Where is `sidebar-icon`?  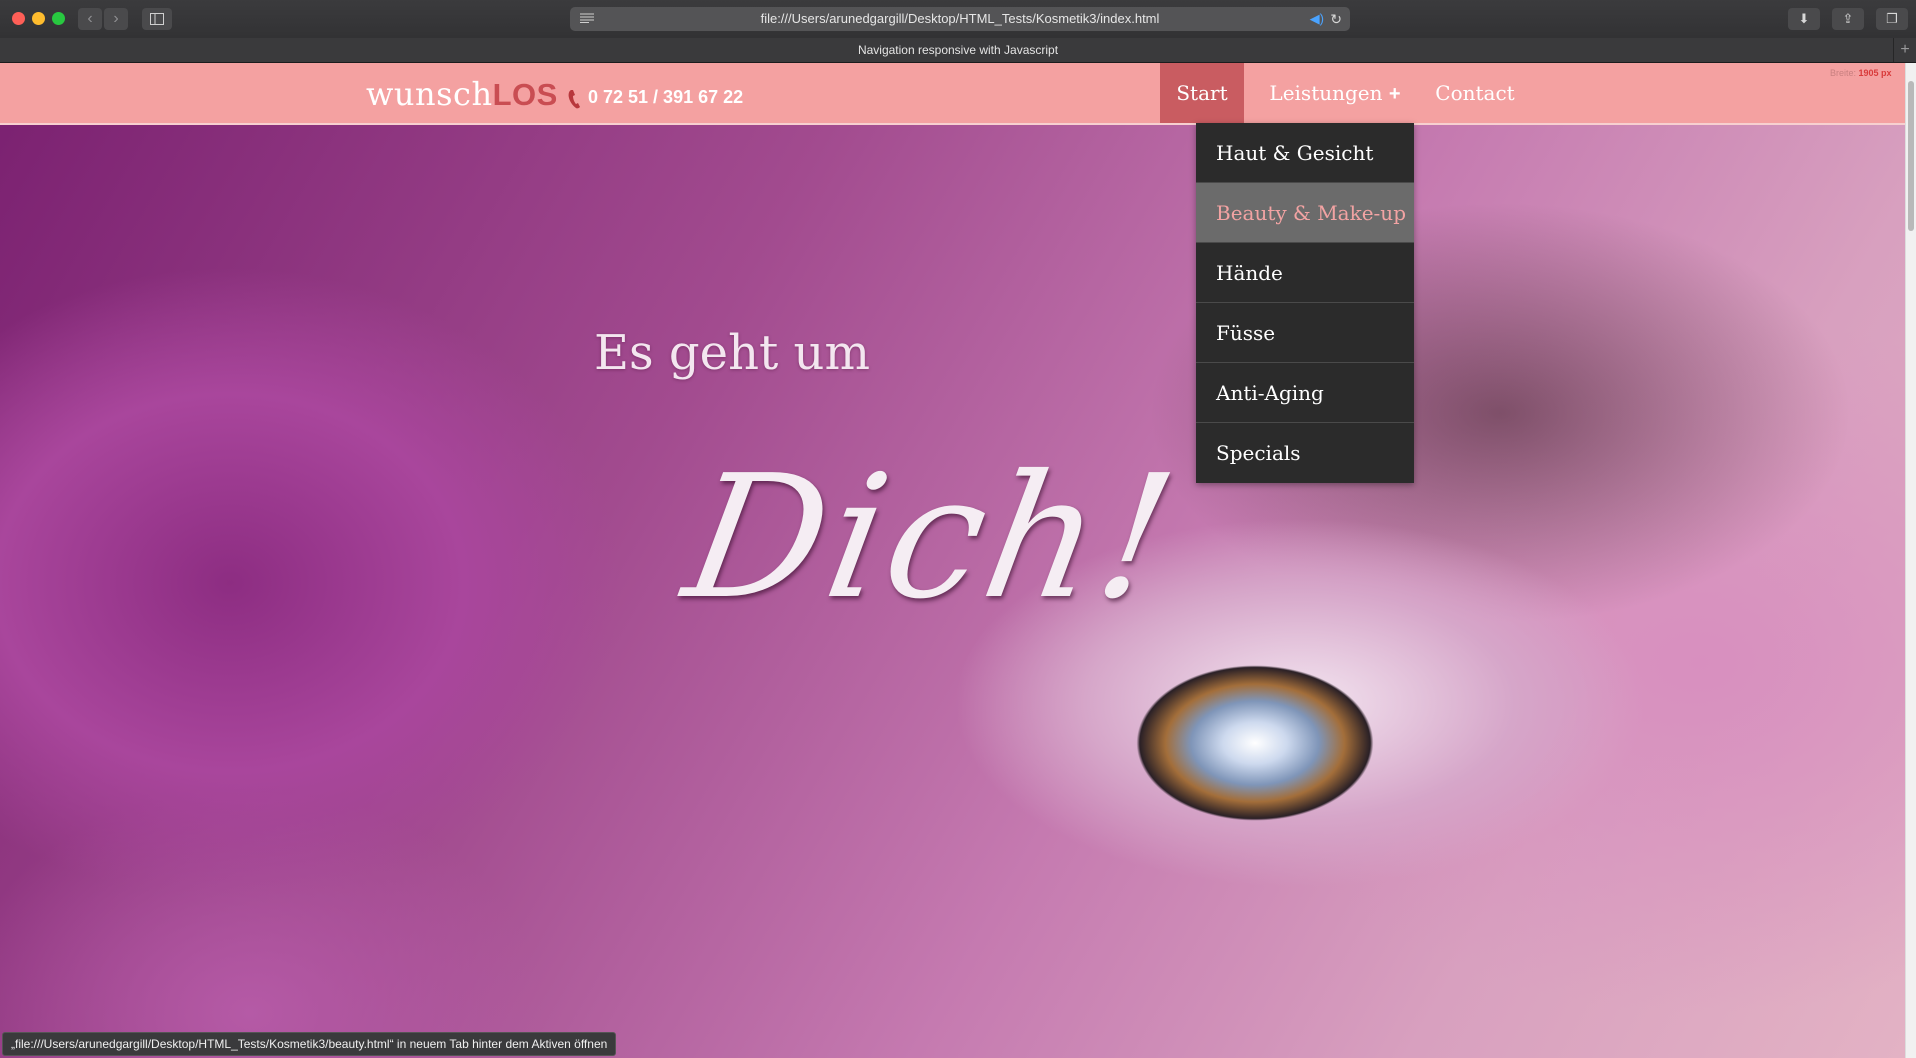 sidebar-icon is located at coordinates (157, 19).